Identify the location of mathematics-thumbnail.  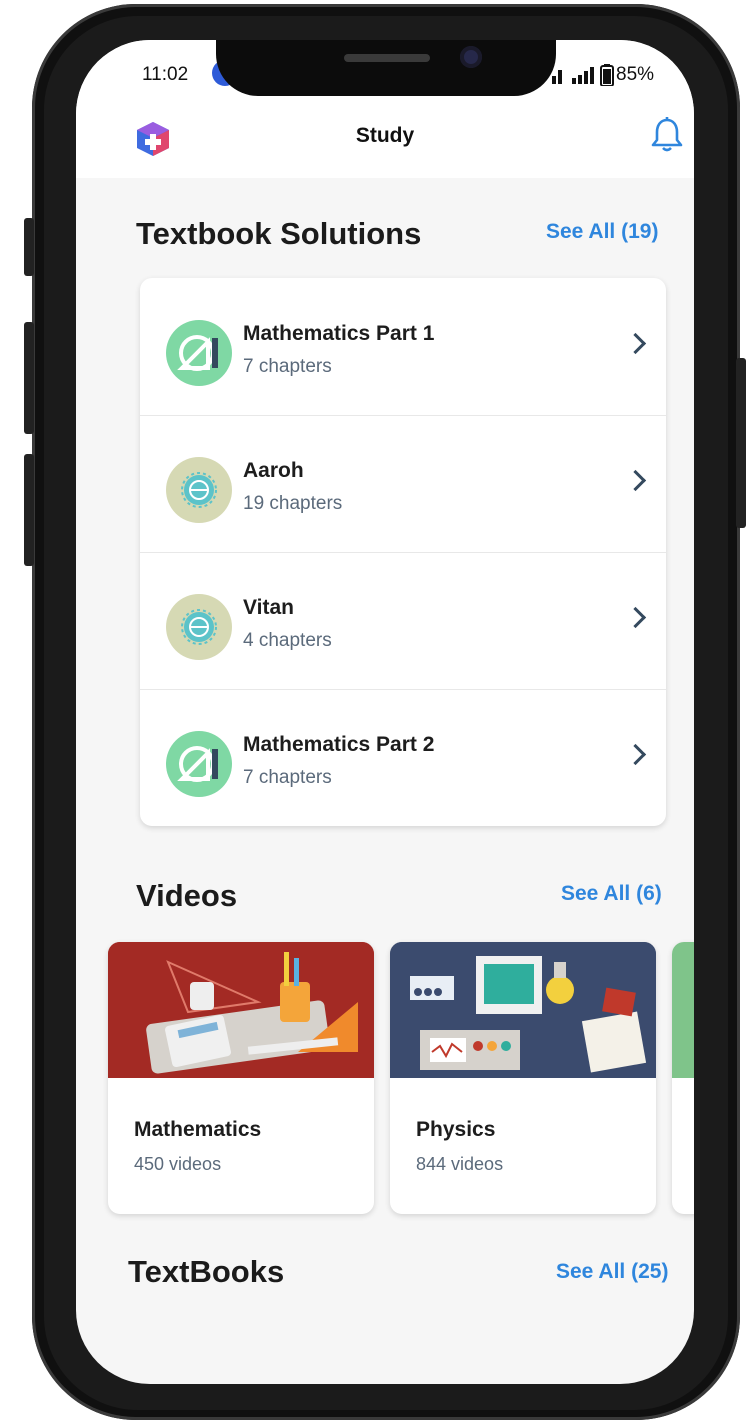
(241, 1010).